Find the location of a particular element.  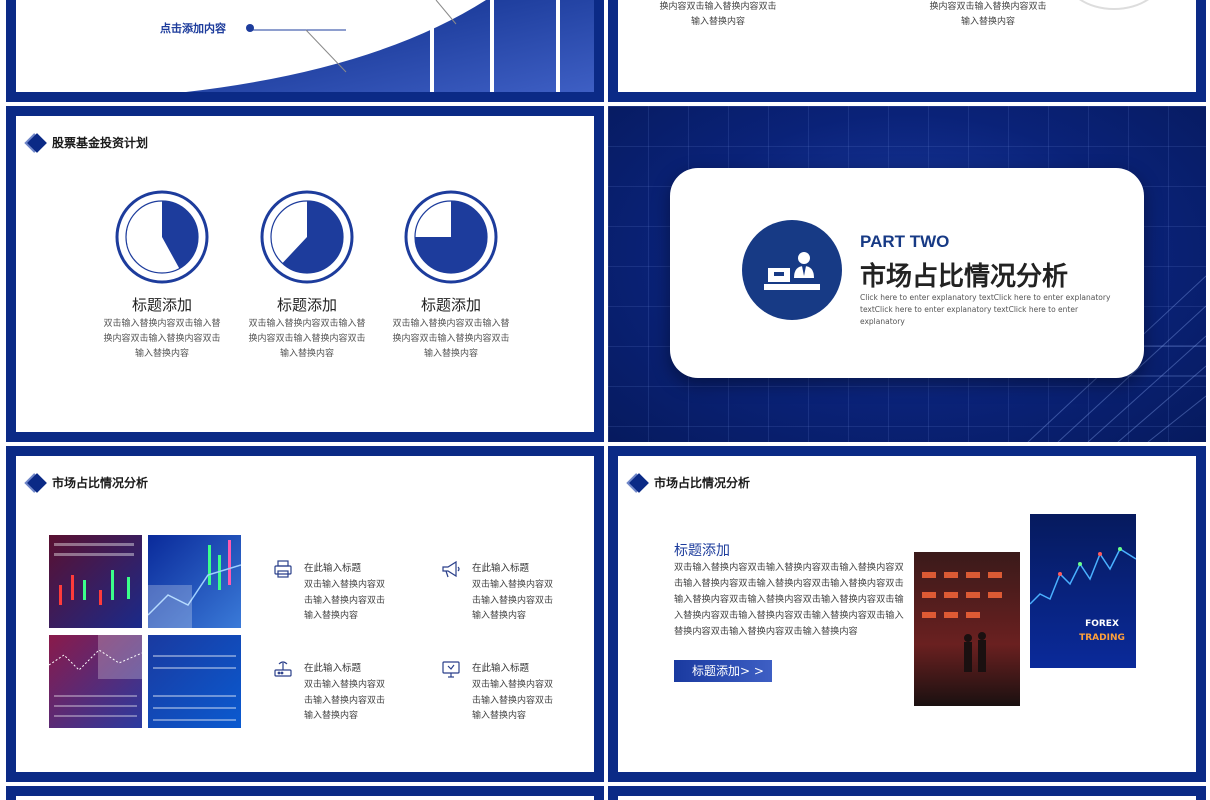

megaphone-icon is located at coordinates (451, 569).